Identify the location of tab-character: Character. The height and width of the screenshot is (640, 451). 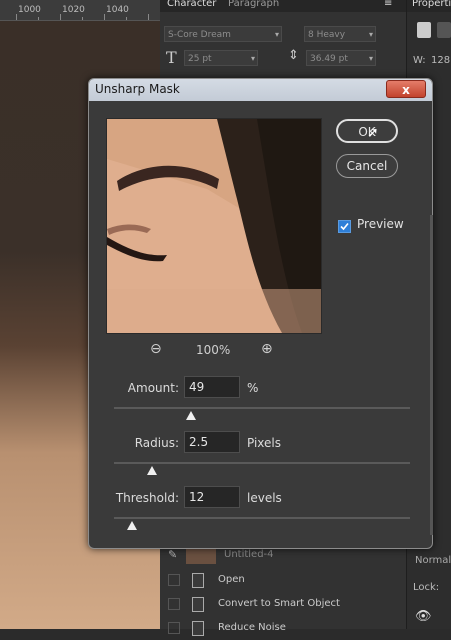
(191, 4).